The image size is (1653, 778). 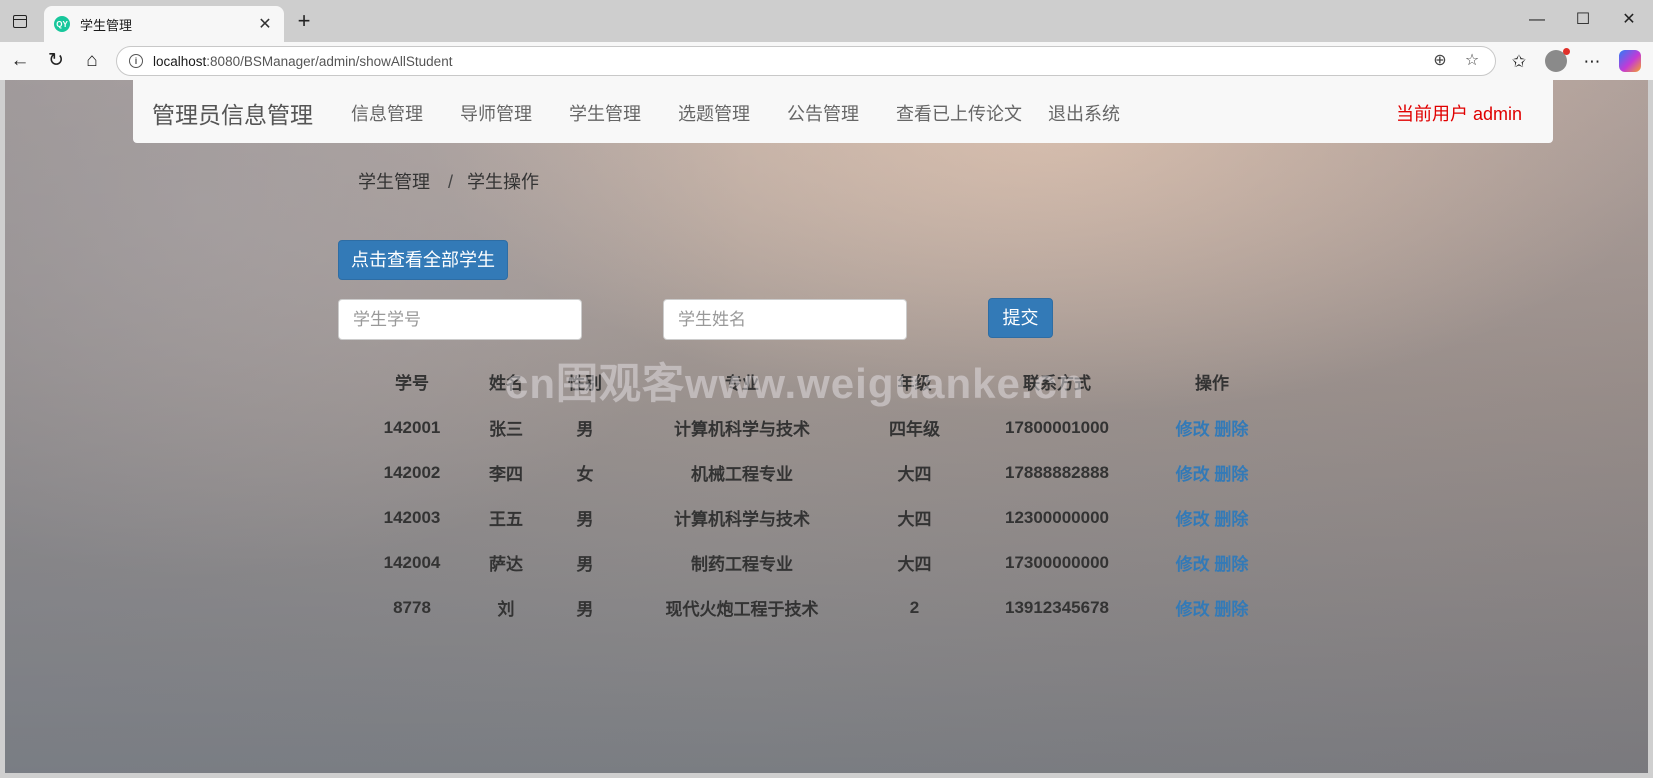 I want to click on cell-id: 142004, so click(x=412, y=562).